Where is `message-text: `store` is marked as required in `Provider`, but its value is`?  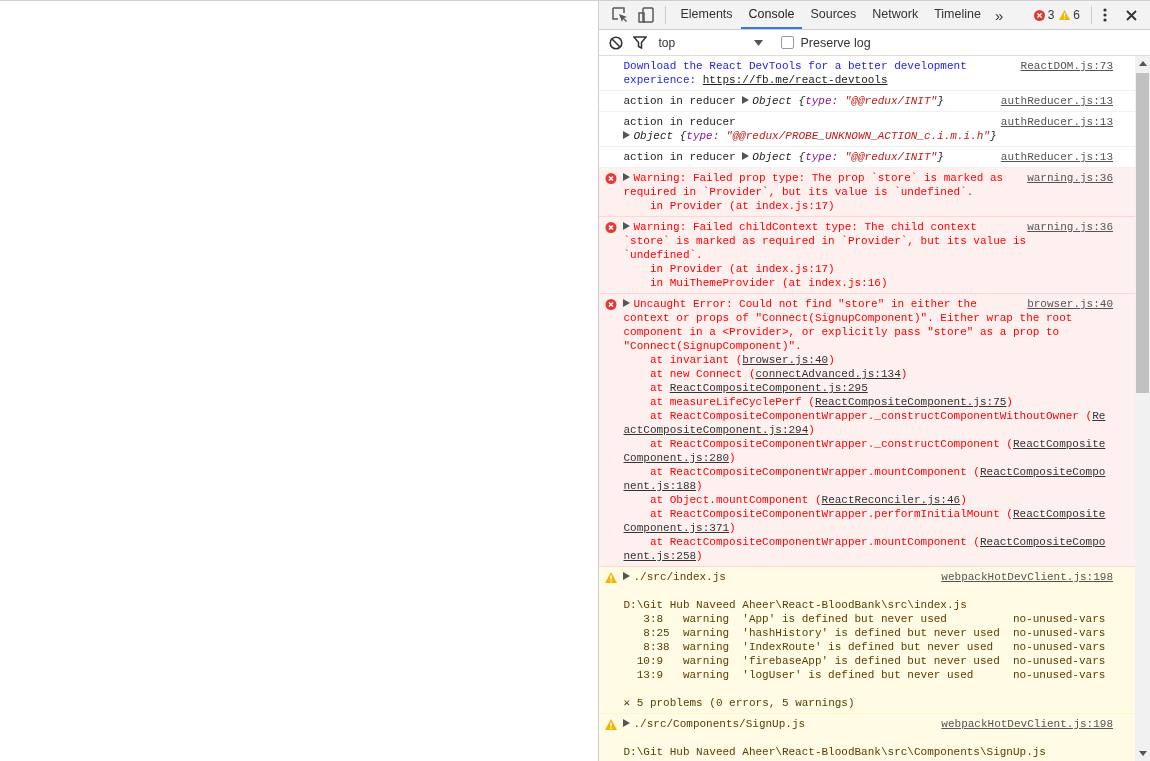
message-text: `store` is marked as required in `Provider`, but its value is is located at coordinates (825, 241).